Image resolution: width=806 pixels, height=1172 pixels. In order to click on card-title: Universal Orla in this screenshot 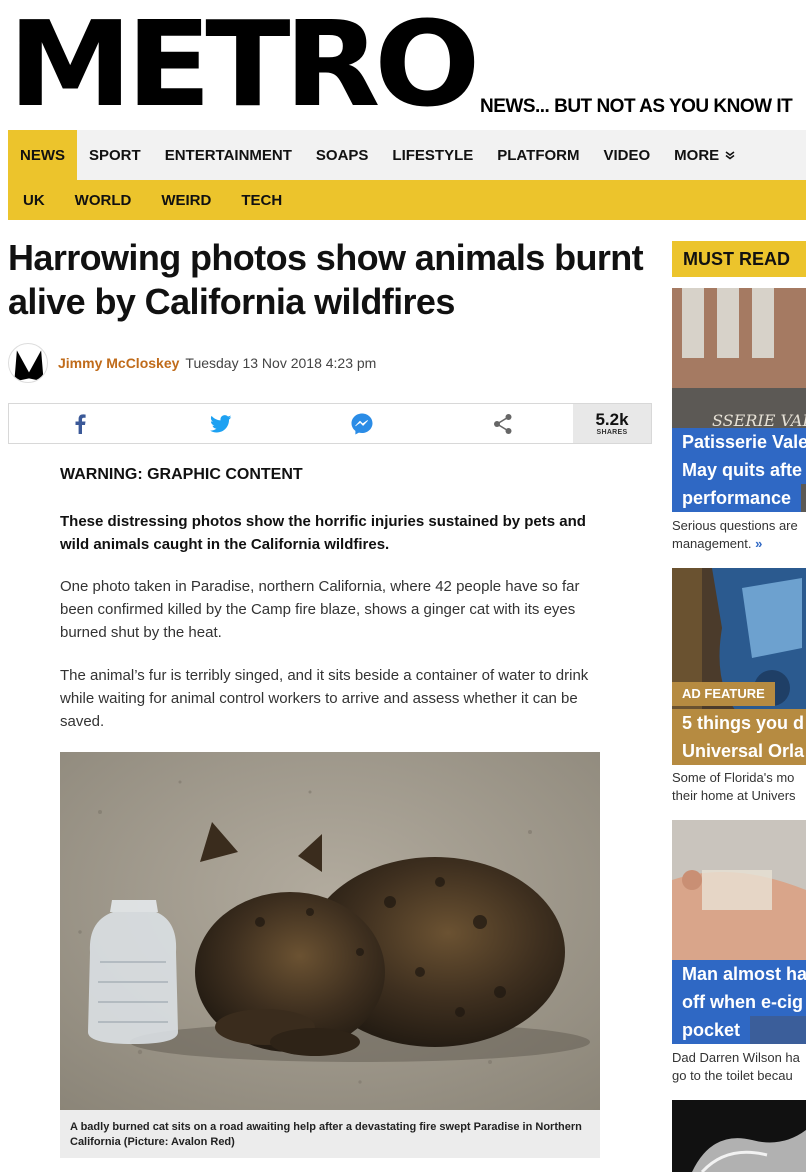, I will do `click(739, 751)`.